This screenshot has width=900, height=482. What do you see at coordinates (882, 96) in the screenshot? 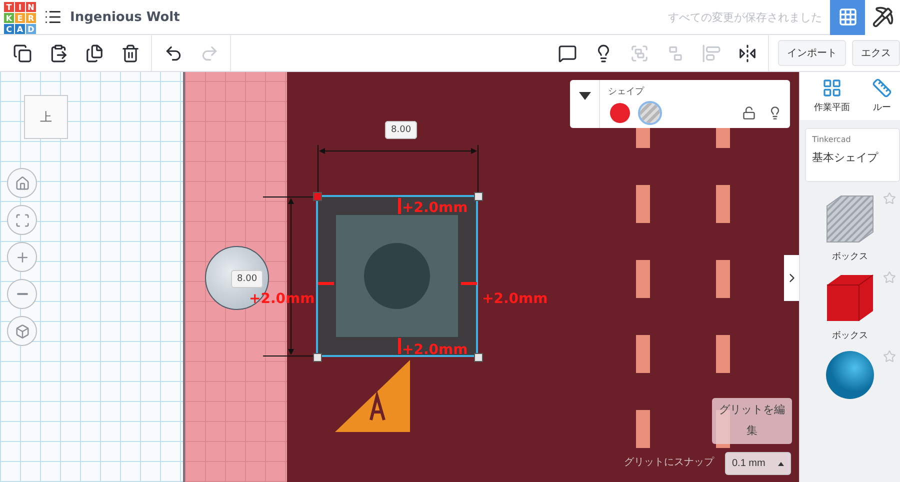
I see `ruler-button: ルー` at bounding box center [882, 96].